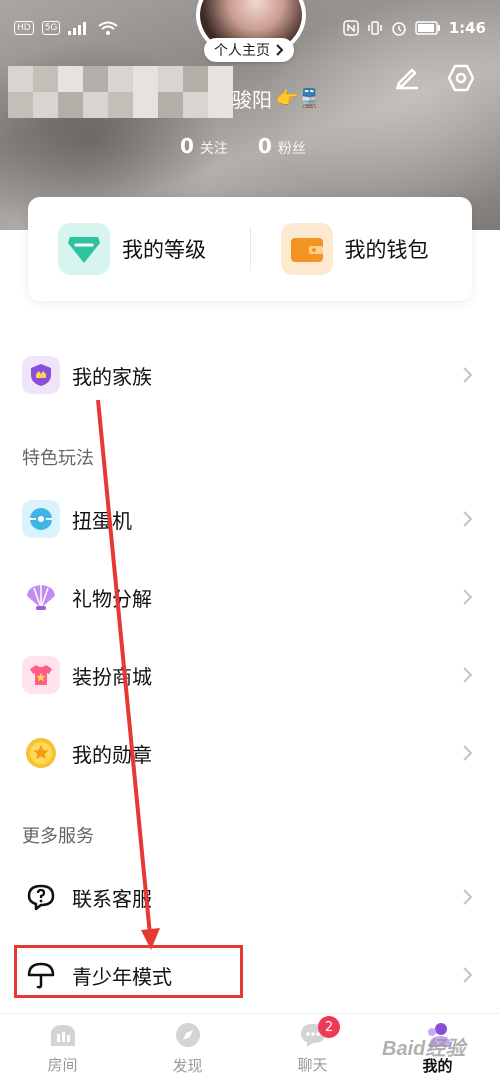 The width and height of the screenshot is (500, 1083). Describe the element at coordinates (312, 1048) in the screenshot. I see `tab-chat: 聊天 2` at that location.